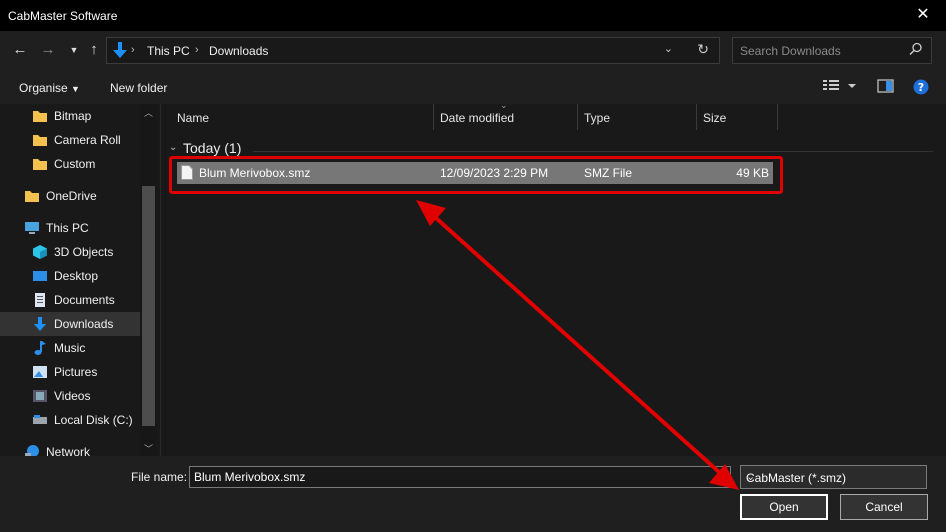 The image size is (946, 532). Describe the element at coordinates (87, 140) in the screenshot. I see `nav-item-label: Camera Roll` at that location.